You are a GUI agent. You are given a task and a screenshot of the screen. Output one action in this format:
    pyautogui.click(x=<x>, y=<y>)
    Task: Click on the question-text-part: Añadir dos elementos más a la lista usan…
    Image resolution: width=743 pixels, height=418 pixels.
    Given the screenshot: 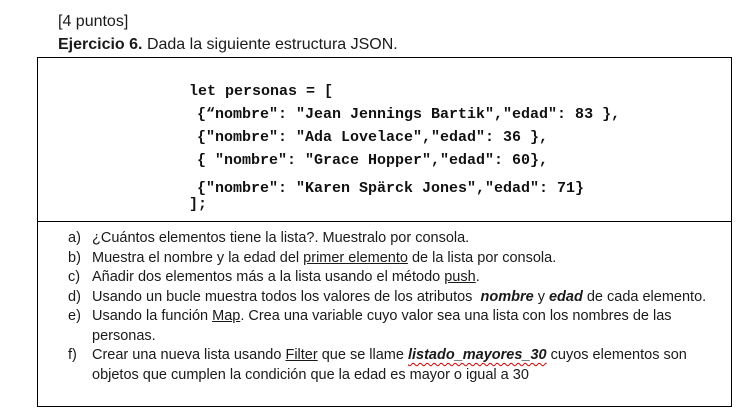 What is the action you would take?
    pyautogui.click(x=268, y=277)
    